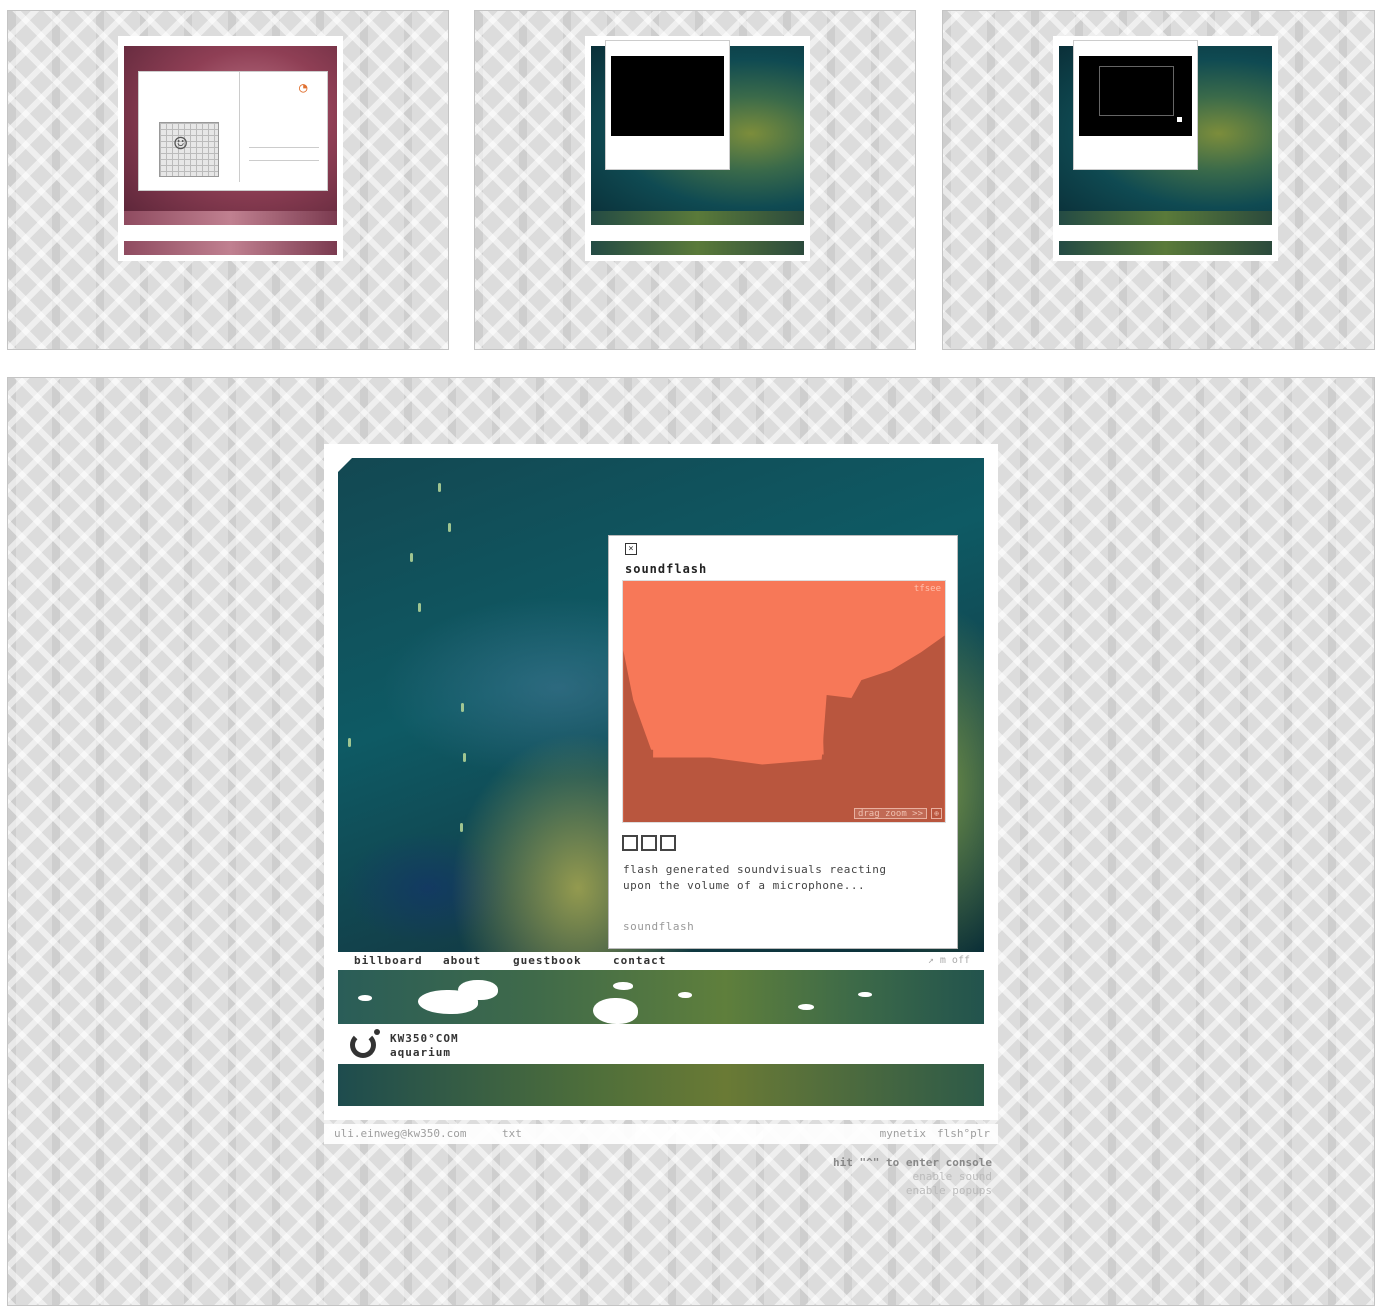  Describe the element at coordinates (936, 813) in the screenshot. I see `zoom-icon: ⊕` at that location.